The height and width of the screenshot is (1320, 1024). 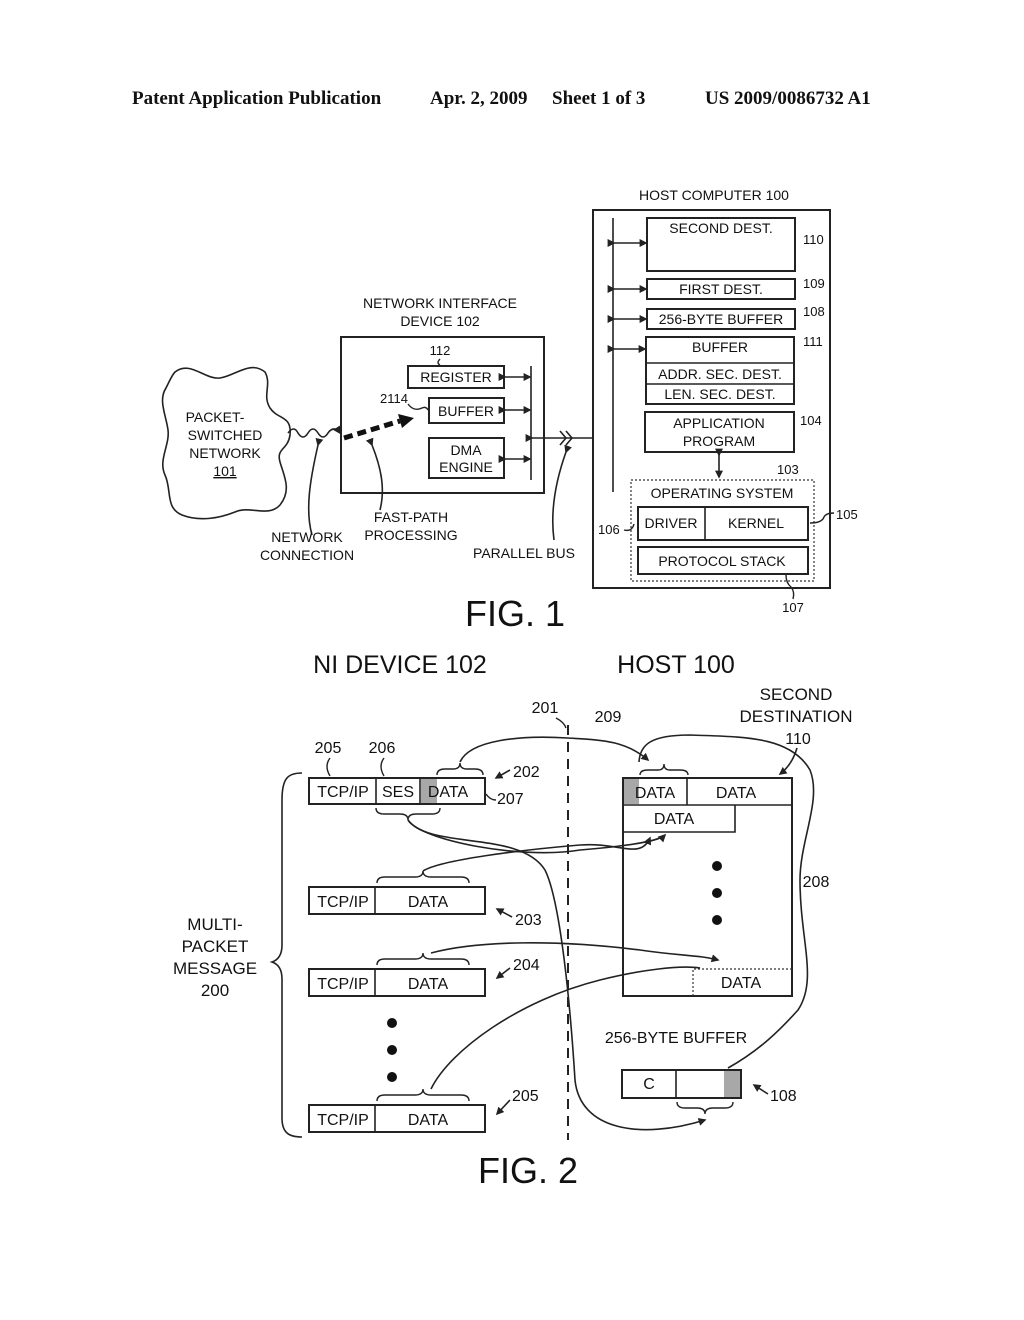 What do you see at coordinates (705, 1108) in the screenshot?
I see `byte-buffer-fig2-brace` at bounding box center [705, 1108].